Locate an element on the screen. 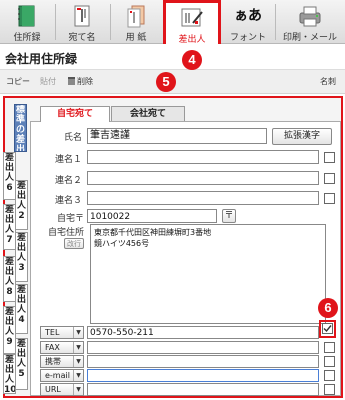  postal-code-field: 1010022 is located at coordinates (152, 216).